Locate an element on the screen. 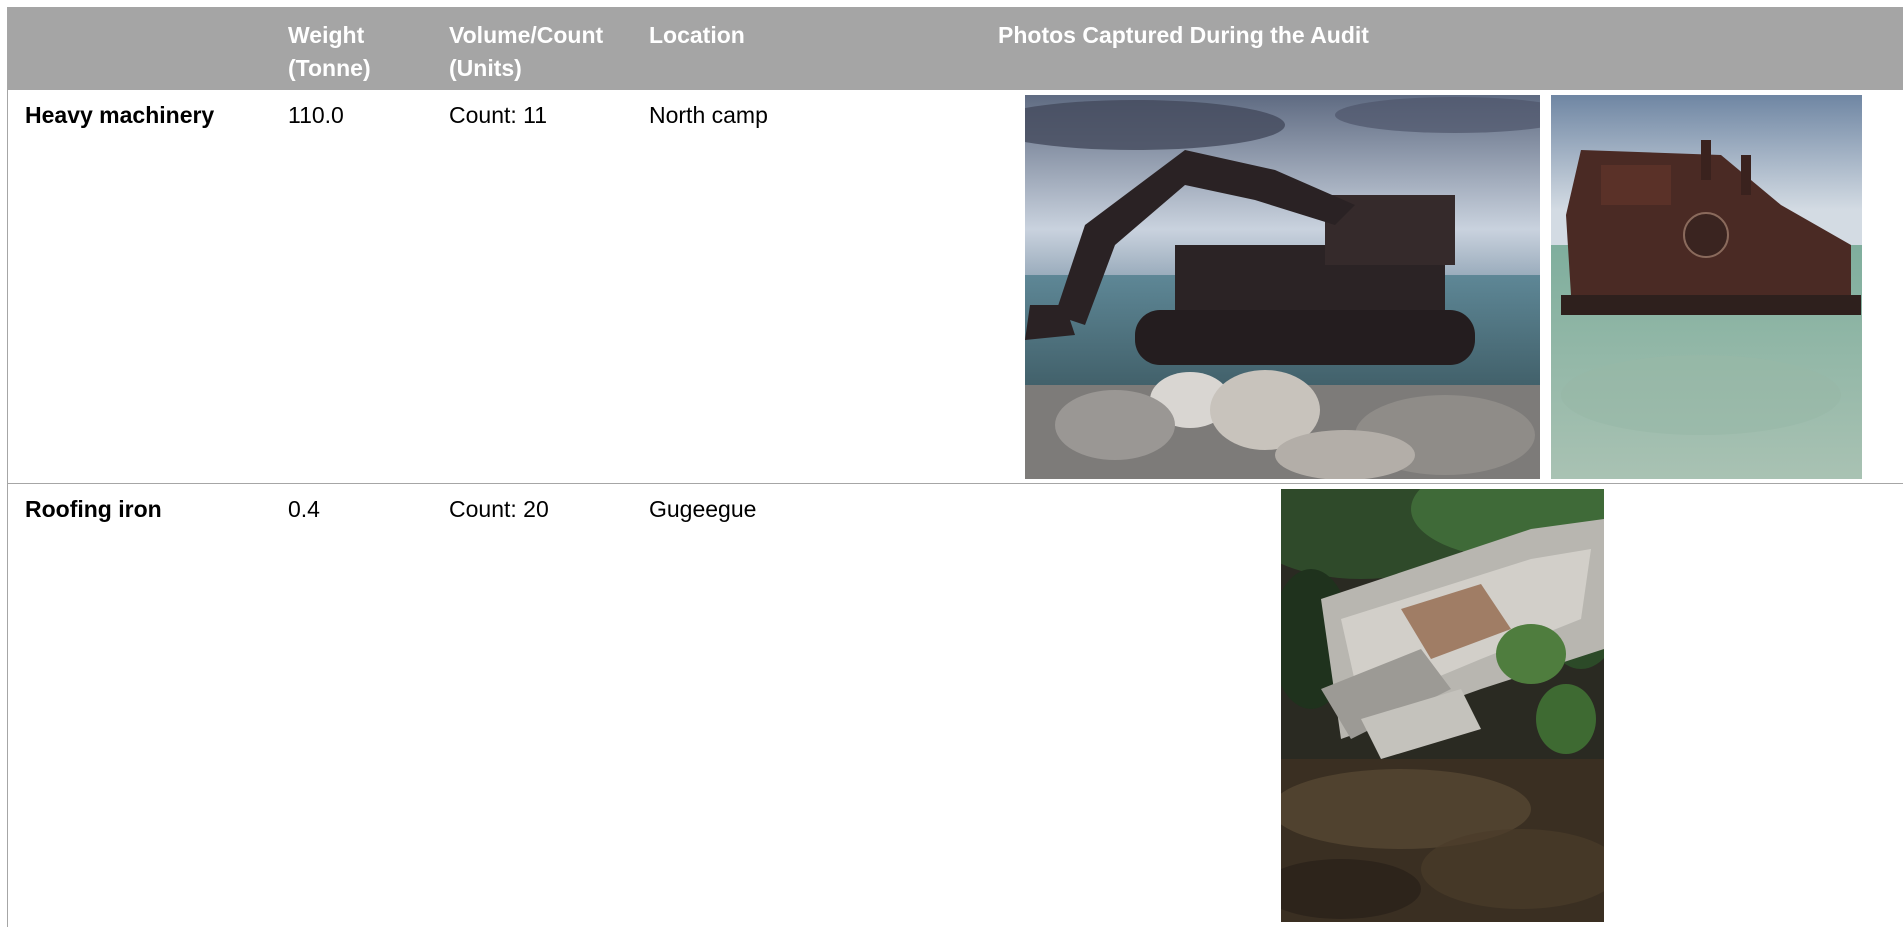 Image resolution: width=1903 pixels, height=927 pixels. item-location: Gugeegue is located at coordinates (703, 509).